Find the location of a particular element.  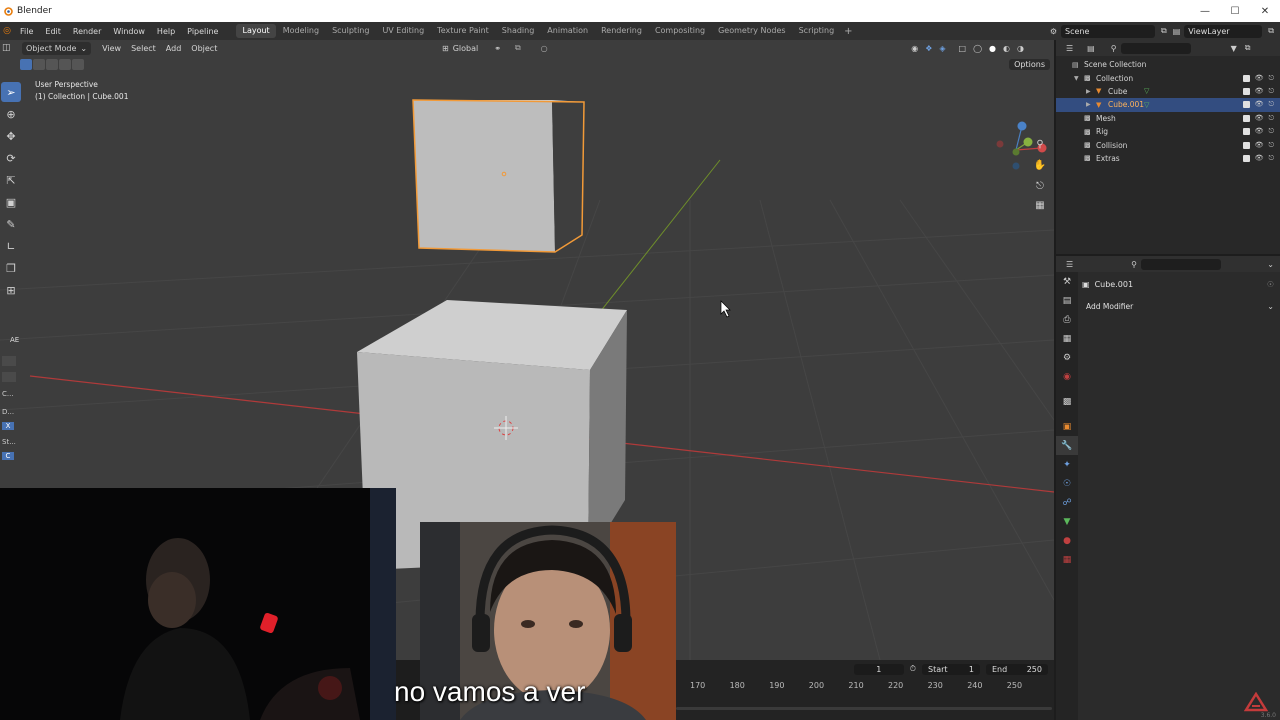

annotate-tool-icon: ✎ is located at coordinates (11, 224).